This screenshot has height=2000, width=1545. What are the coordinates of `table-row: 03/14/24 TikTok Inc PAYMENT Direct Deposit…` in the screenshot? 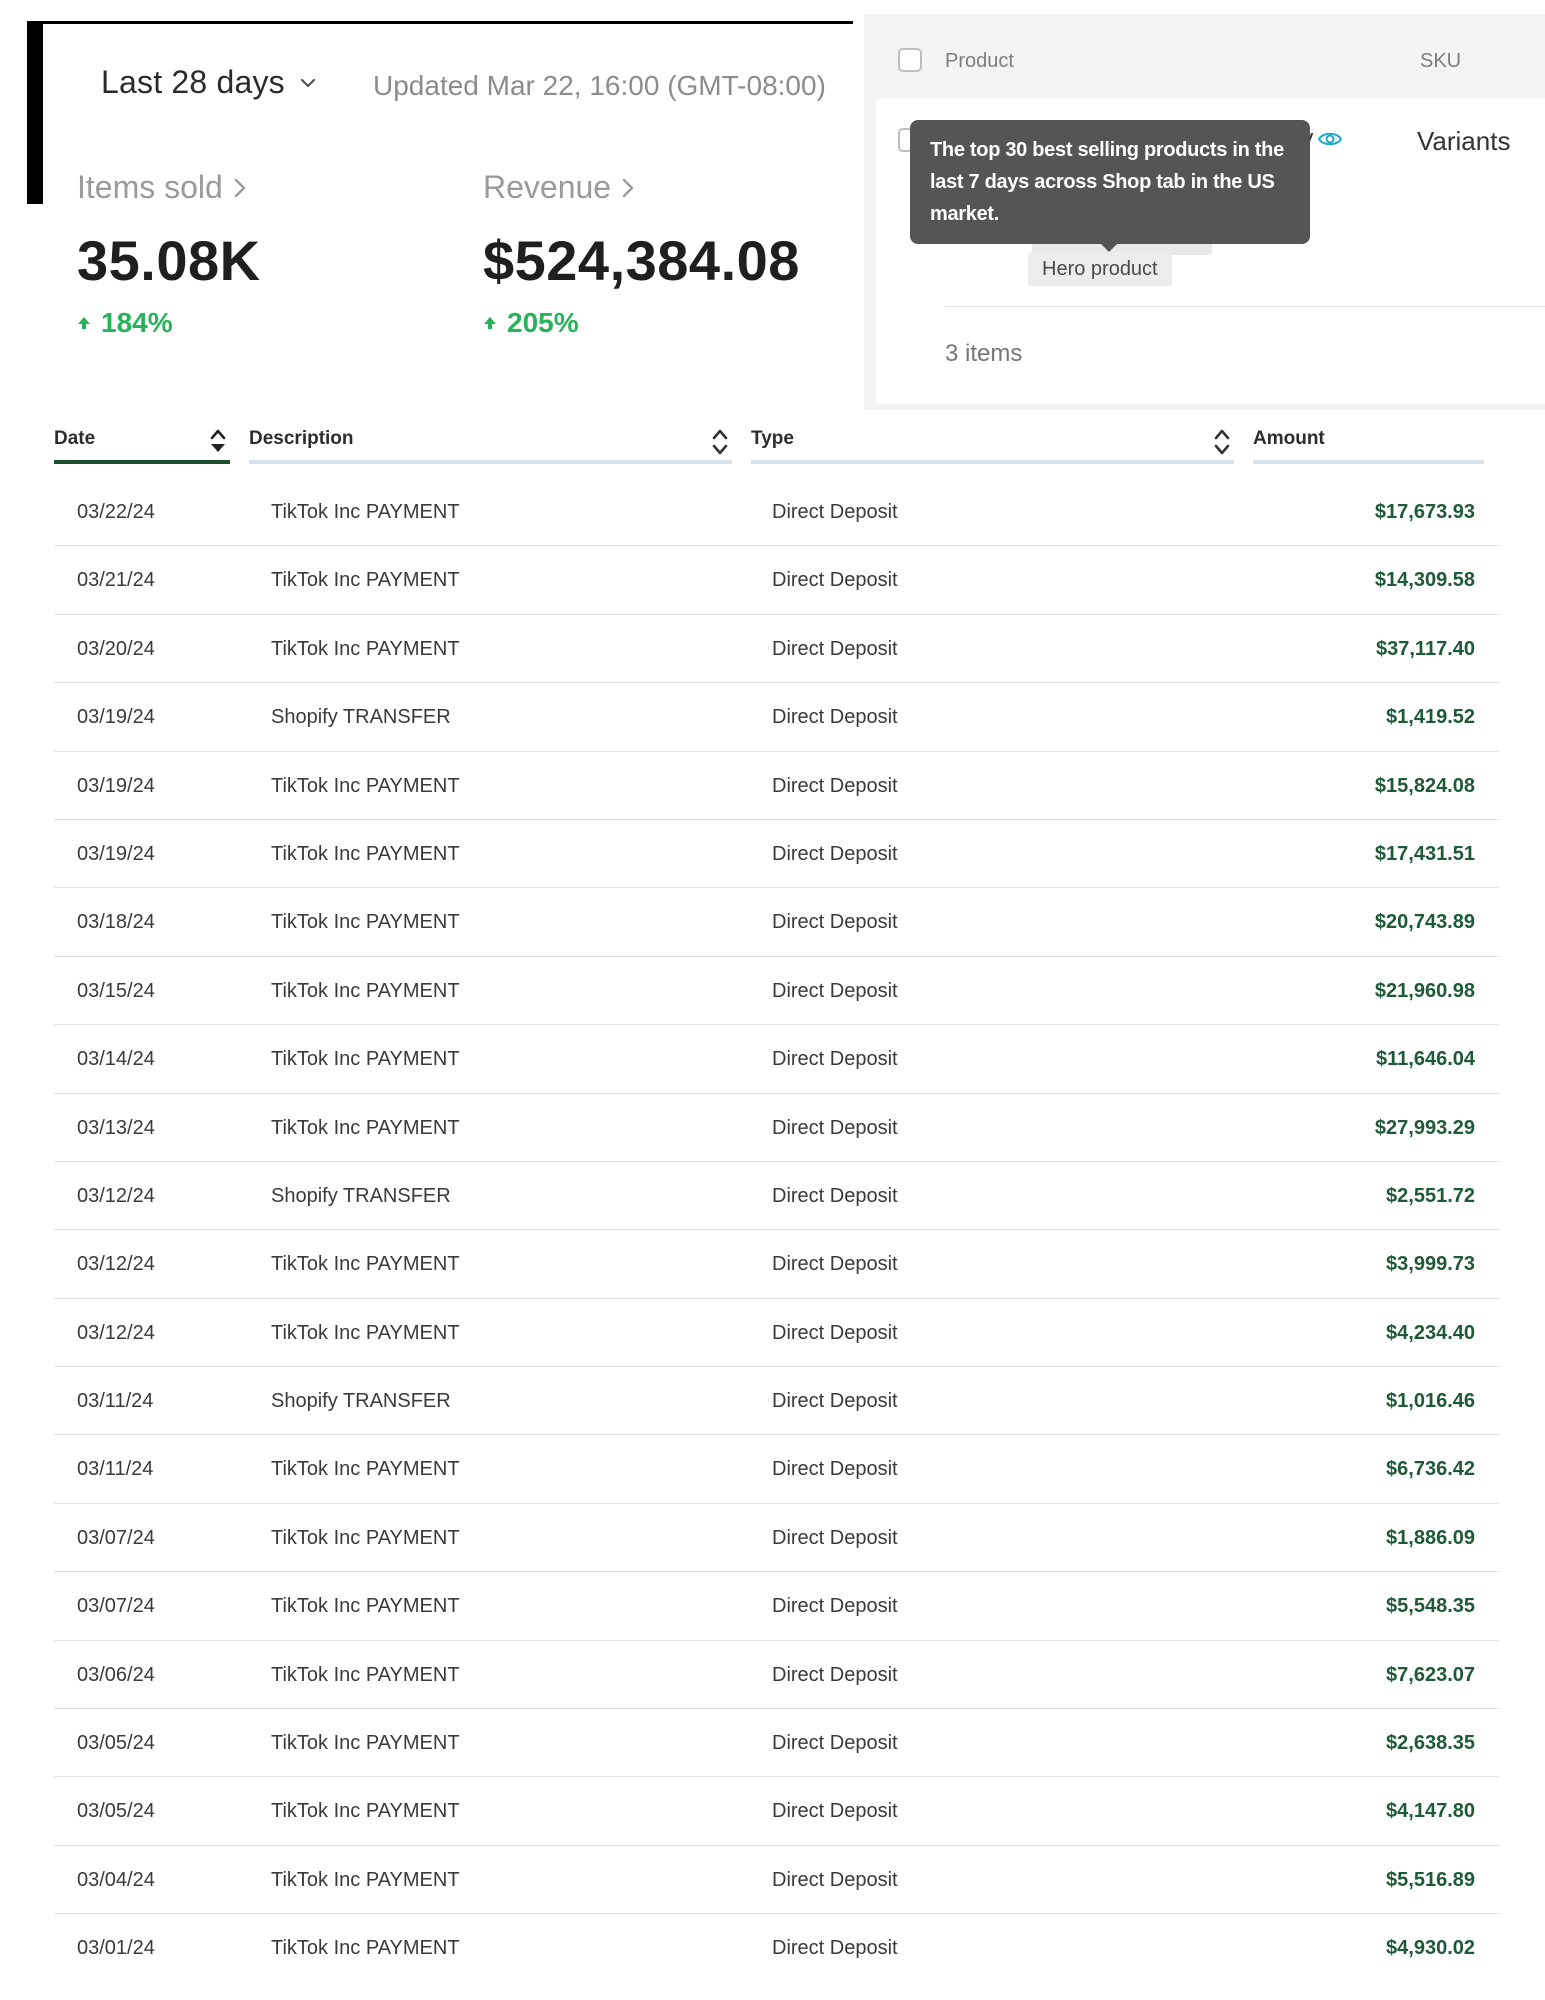 It's located at (776, 1059).